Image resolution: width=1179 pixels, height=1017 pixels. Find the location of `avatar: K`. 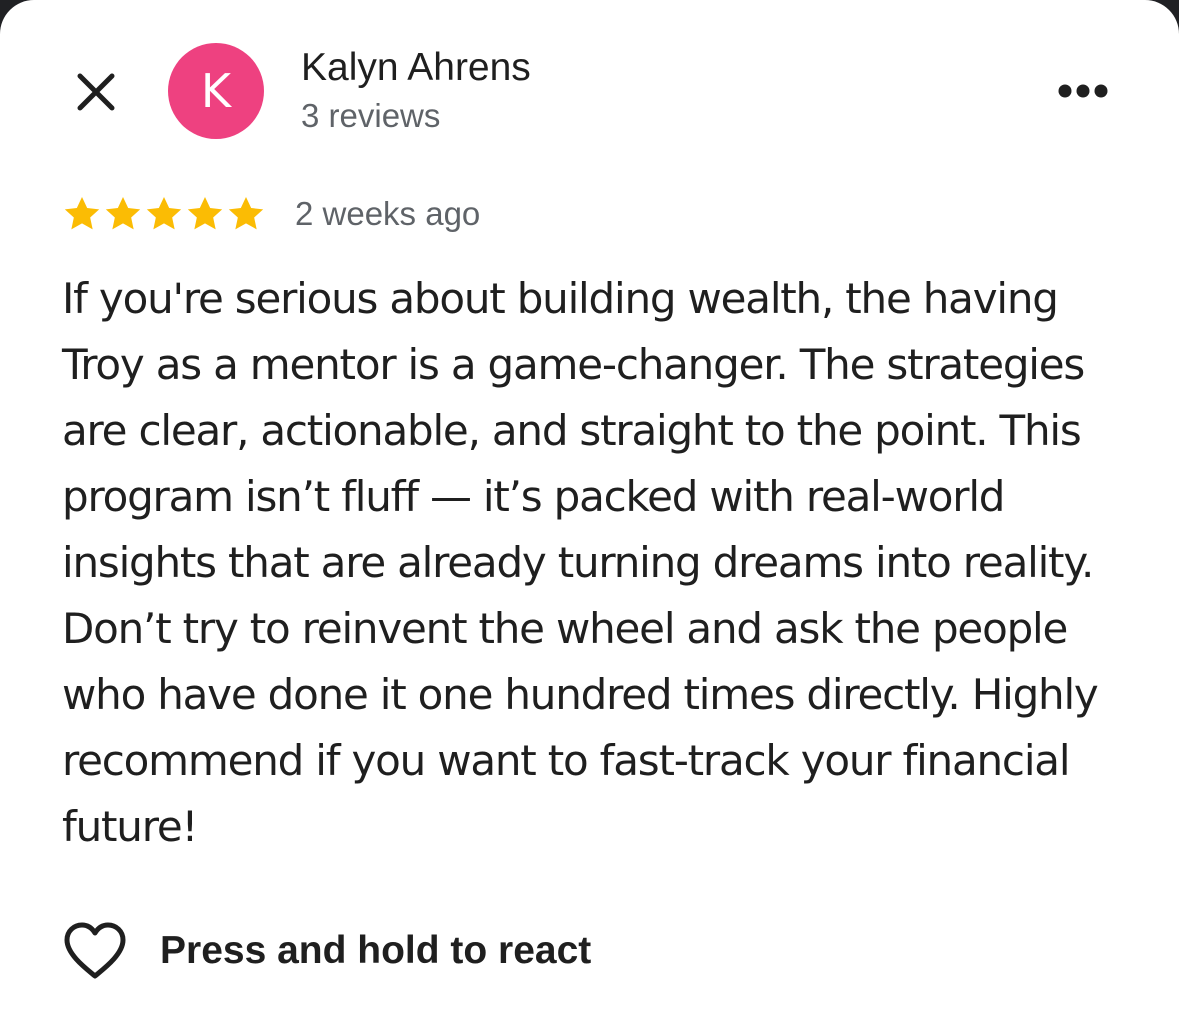

avatar: K is located at coordinates (216, 91).